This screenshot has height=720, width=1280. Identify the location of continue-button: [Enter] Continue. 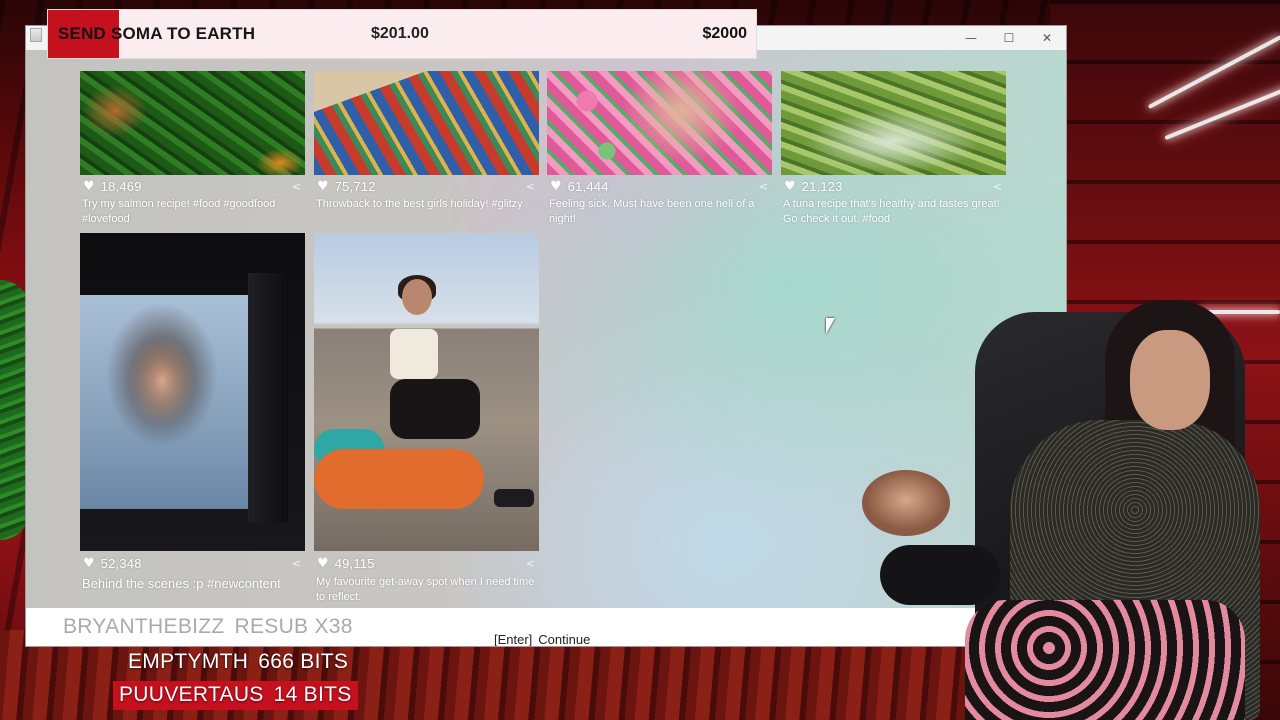
(542, 639).